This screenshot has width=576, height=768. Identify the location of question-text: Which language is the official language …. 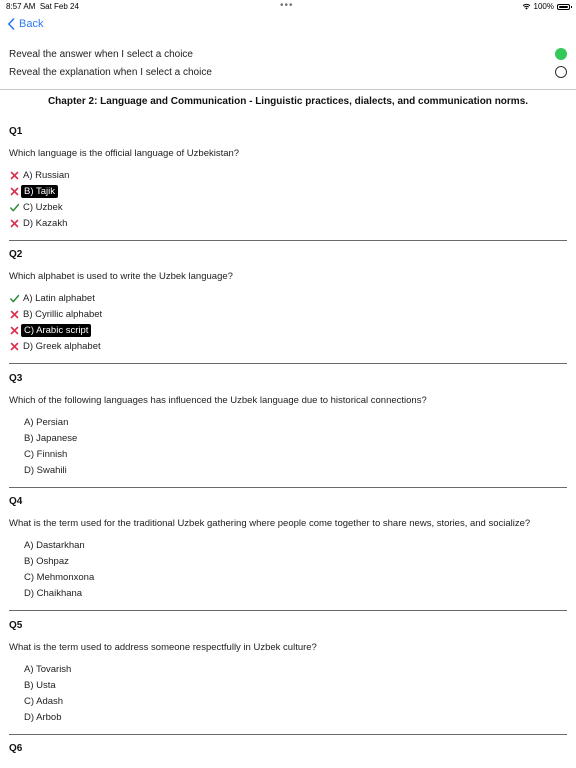
(124, 153).